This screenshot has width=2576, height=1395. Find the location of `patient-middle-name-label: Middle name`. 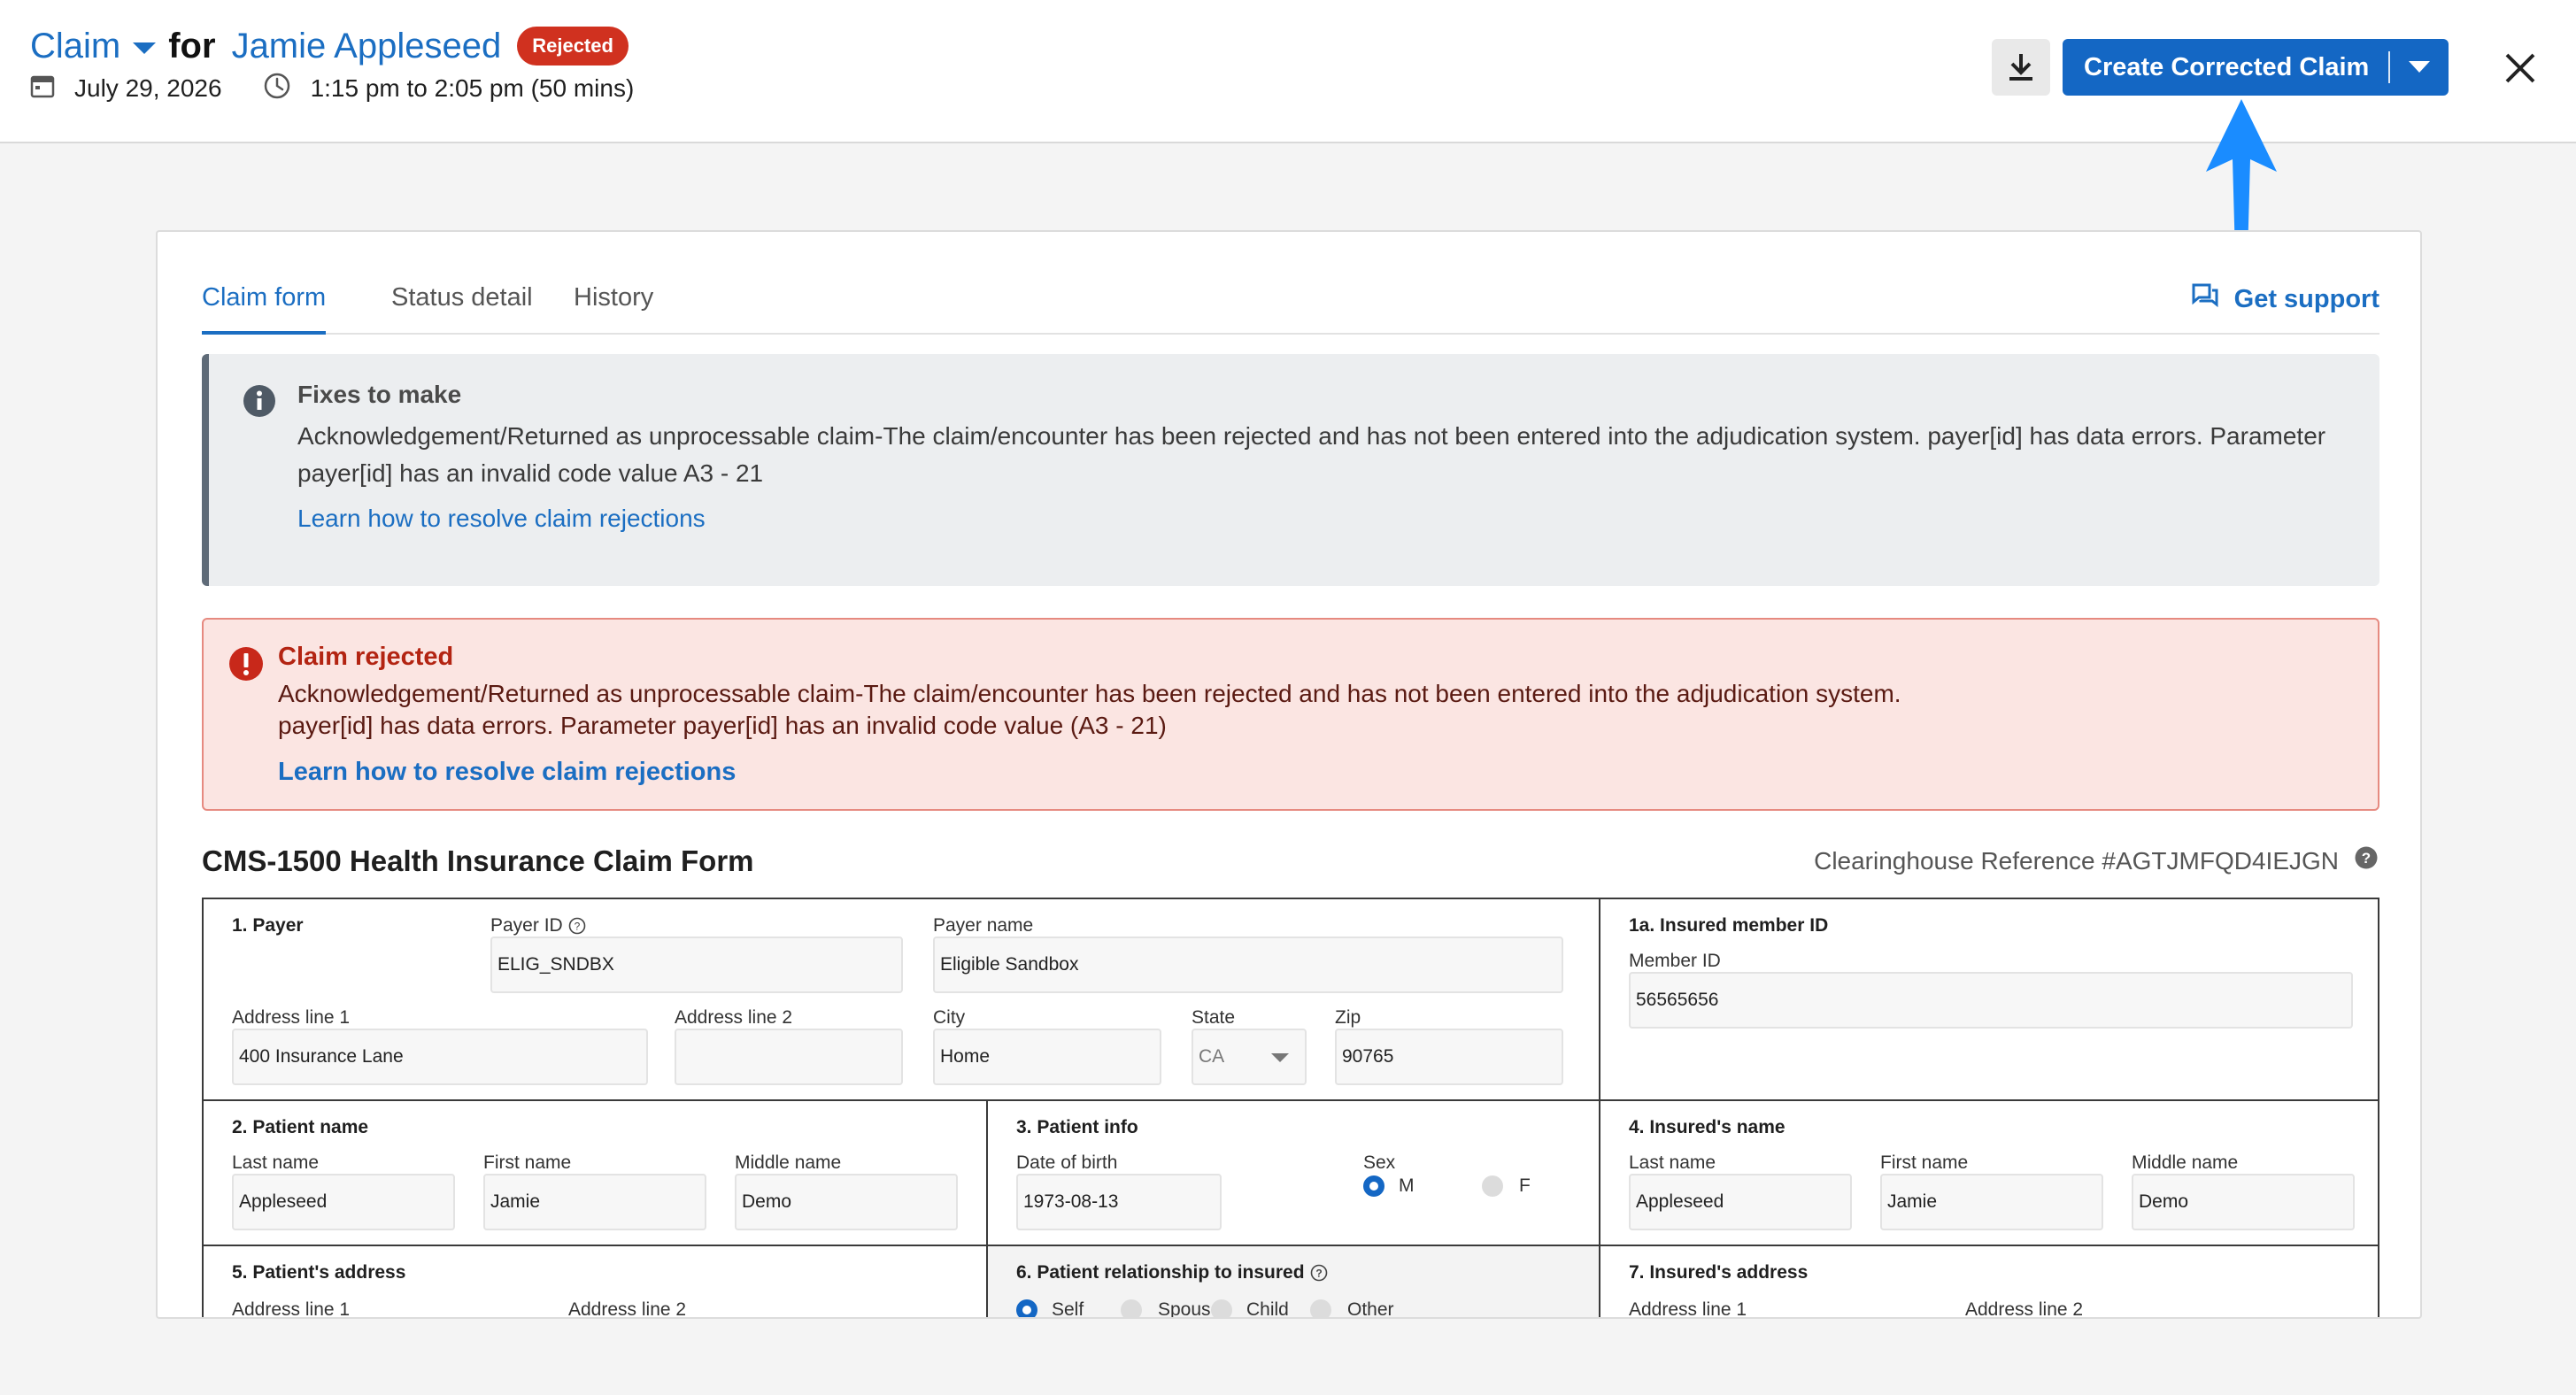

patient-middle-name-label: Middle name is located at coordinates (788, 1163).